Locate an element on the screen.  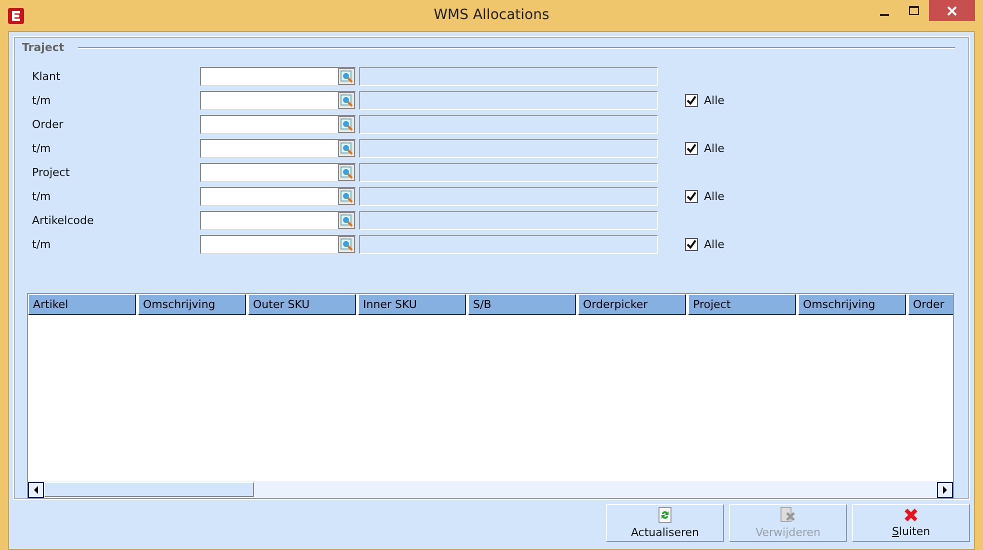
refresh-icon is located at coordinates (665, 515).